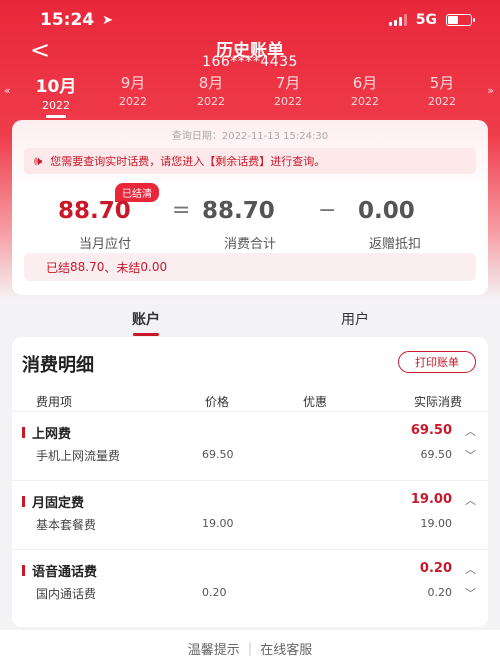 The width and height of the screenshot is (500, 667). Describe the element at coordinates (286, 648) in the screenshot. I see `online-service-link: 在线客服` at that location.